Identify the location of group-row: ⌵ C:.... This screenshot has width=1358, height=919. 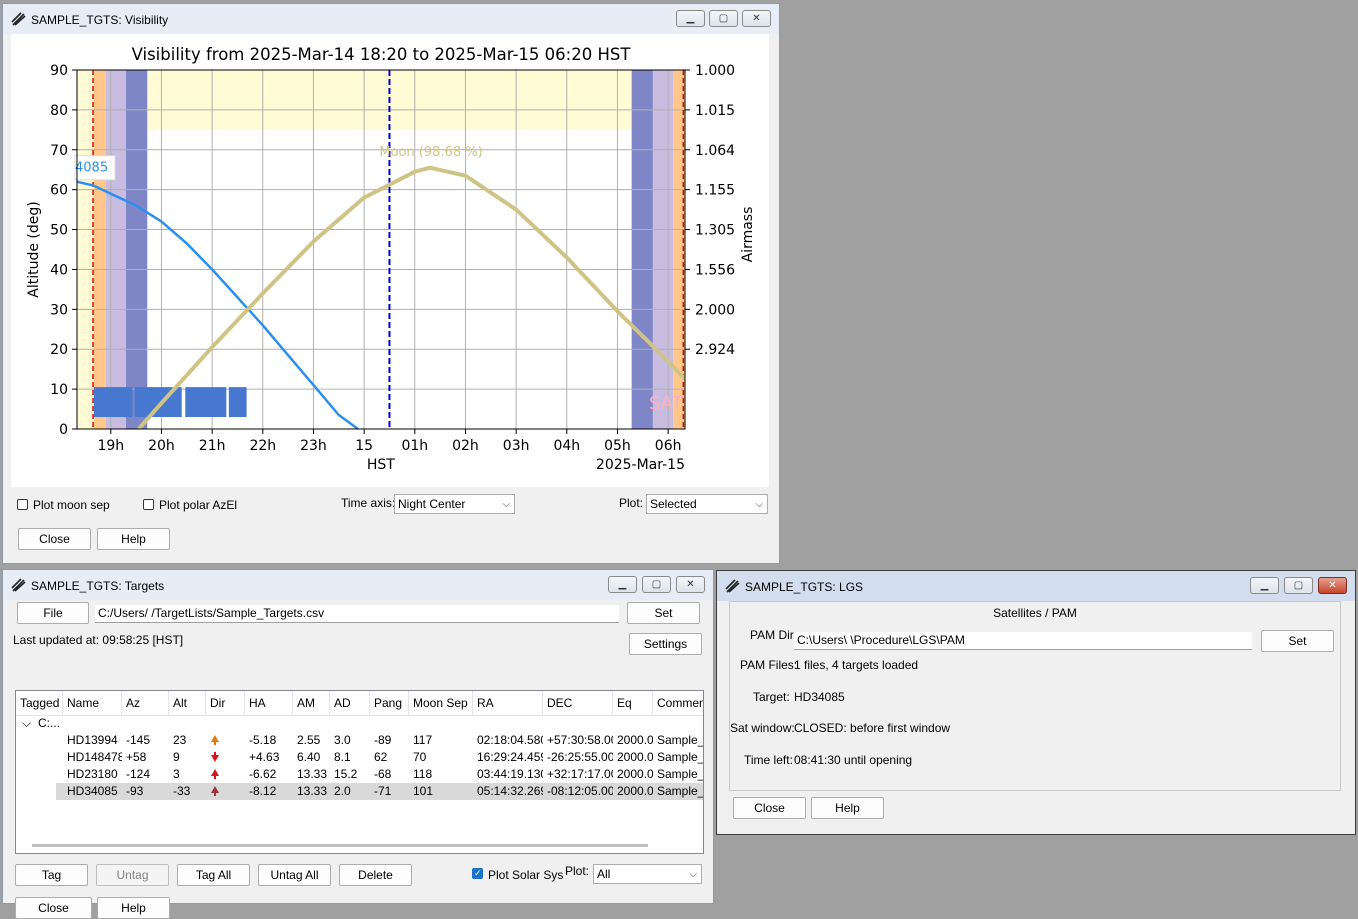
(359, 723).